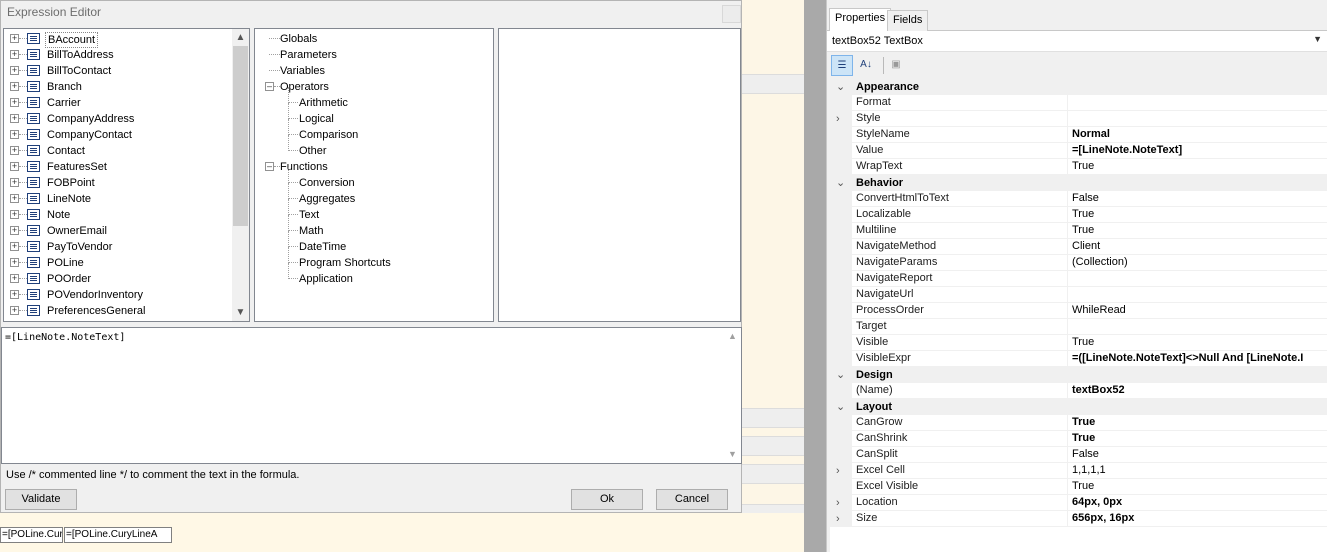 Image resolution: width=1327 pixels, height=552 pixels. What do you see at coordinates (240, 175) in the screenshot?
I see `entities-scrollbar: ▲ ▼` at bounding box center [240, 175].